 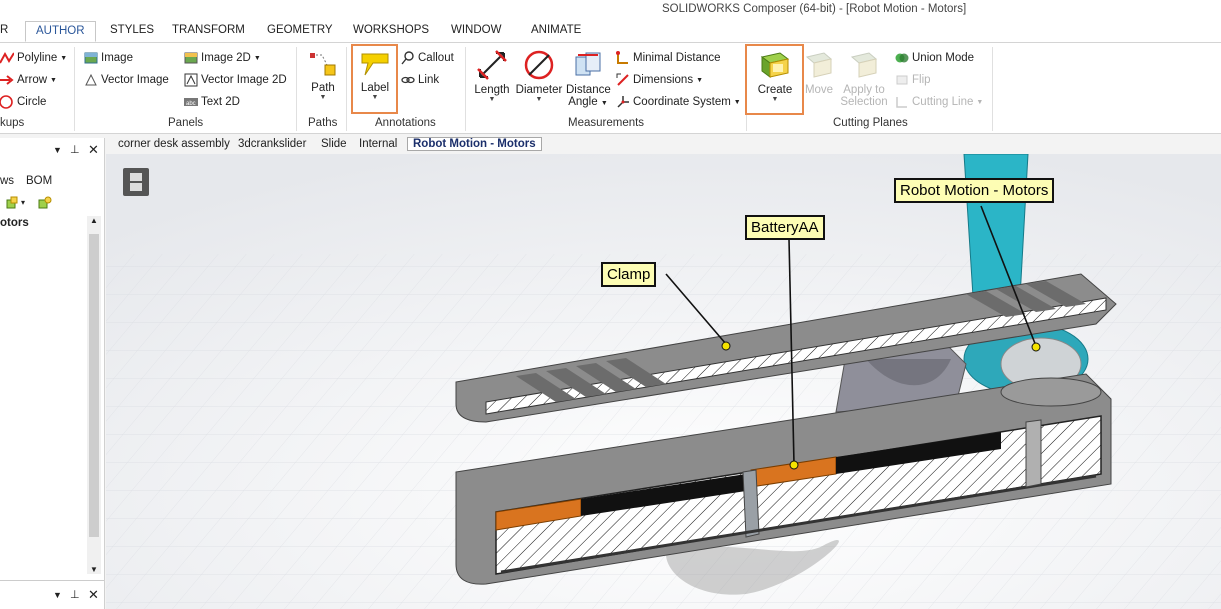 I want to click on vector-image-icon, so click(x=91, y=79).